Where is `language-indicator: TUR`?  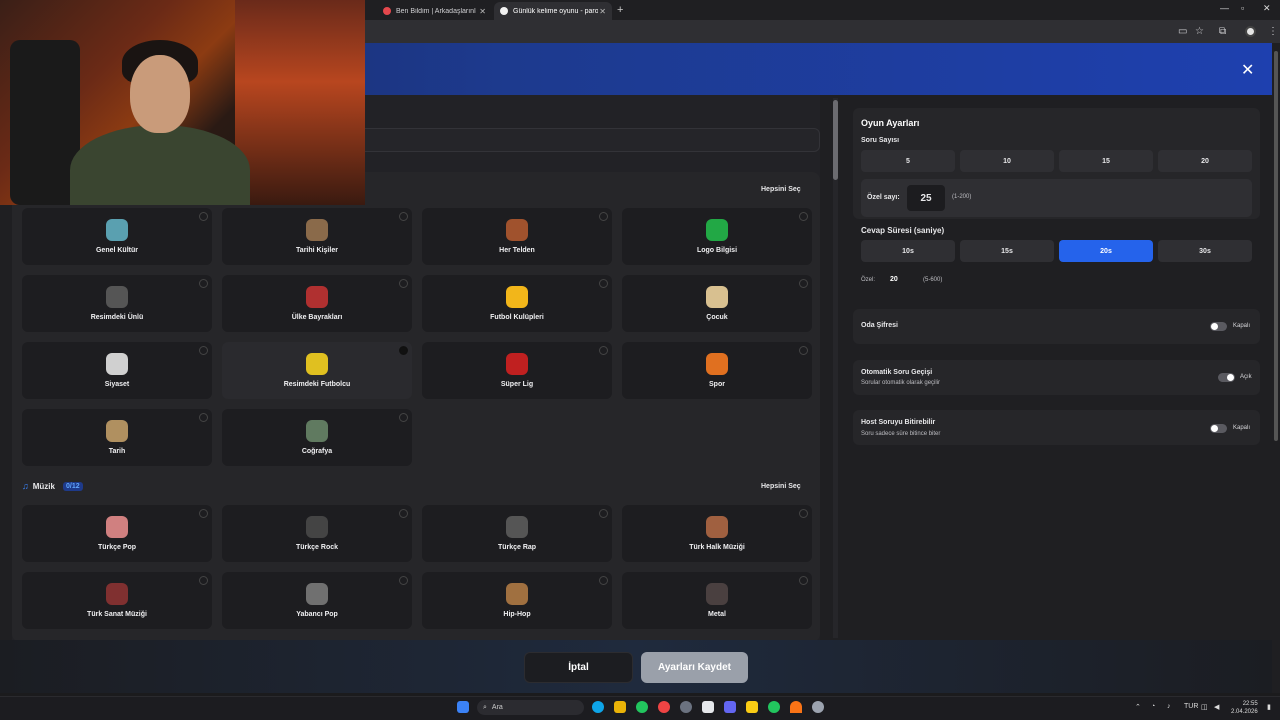
language-indicator: TUR is located at coordinates (1191, 706).